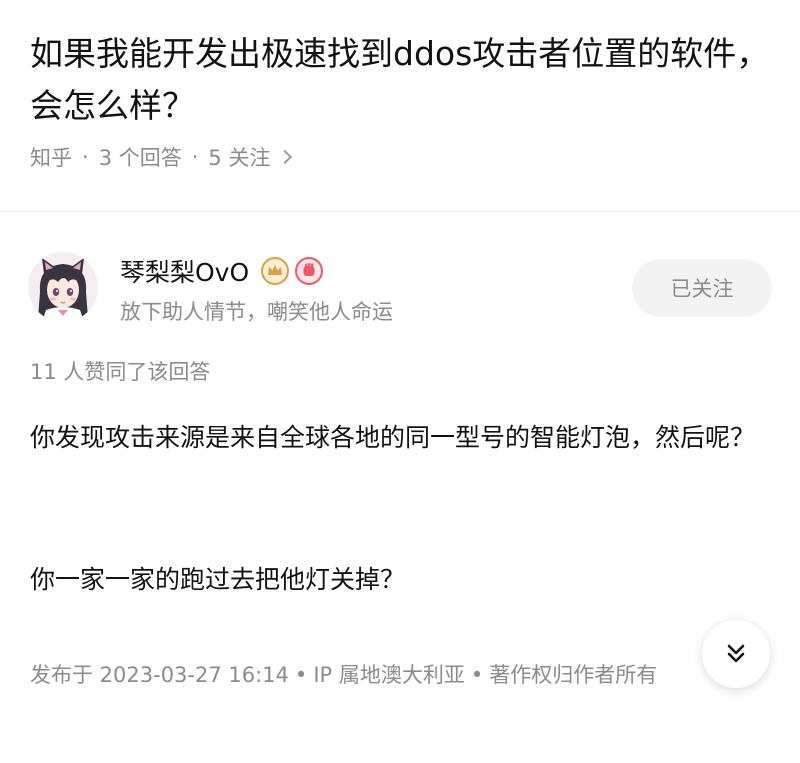 The height and width of the screenshot is (763, 800). I want to click on answer-footer: 发布于 2023-03-27 16:14 • IP 属地澳大利亚 • 著作权归作者所有, so click(400, 675).